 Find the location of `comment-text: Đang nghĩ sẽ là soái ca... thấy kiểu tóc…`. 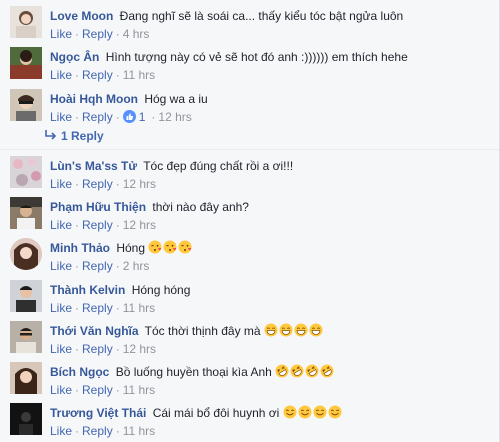

comment-text: Đang nghĩ sẽ là soái ca... thấy kiểu tóc… is located at coordinates (261, 16).